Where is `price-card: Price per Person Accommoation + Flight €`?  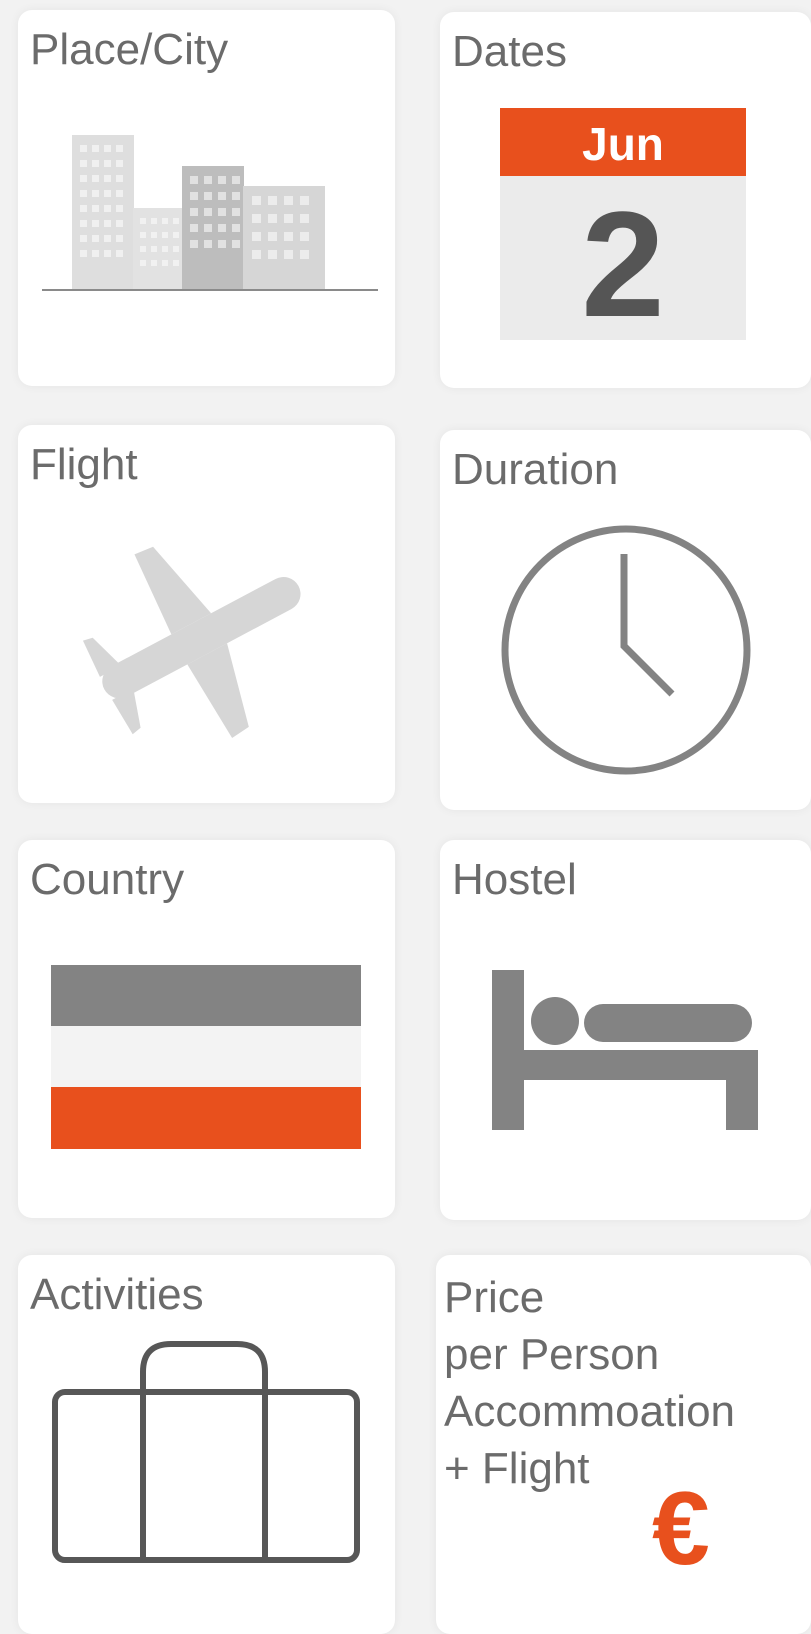
price-card: Price per Person Accommoation + Flight € is located at coordinates (623, 1444).